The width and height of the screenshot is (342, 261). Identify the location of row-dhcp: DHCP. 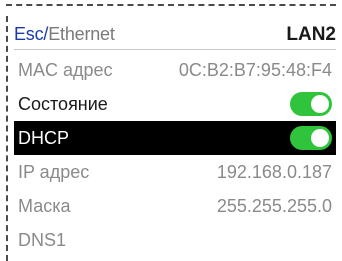
(175, 138).